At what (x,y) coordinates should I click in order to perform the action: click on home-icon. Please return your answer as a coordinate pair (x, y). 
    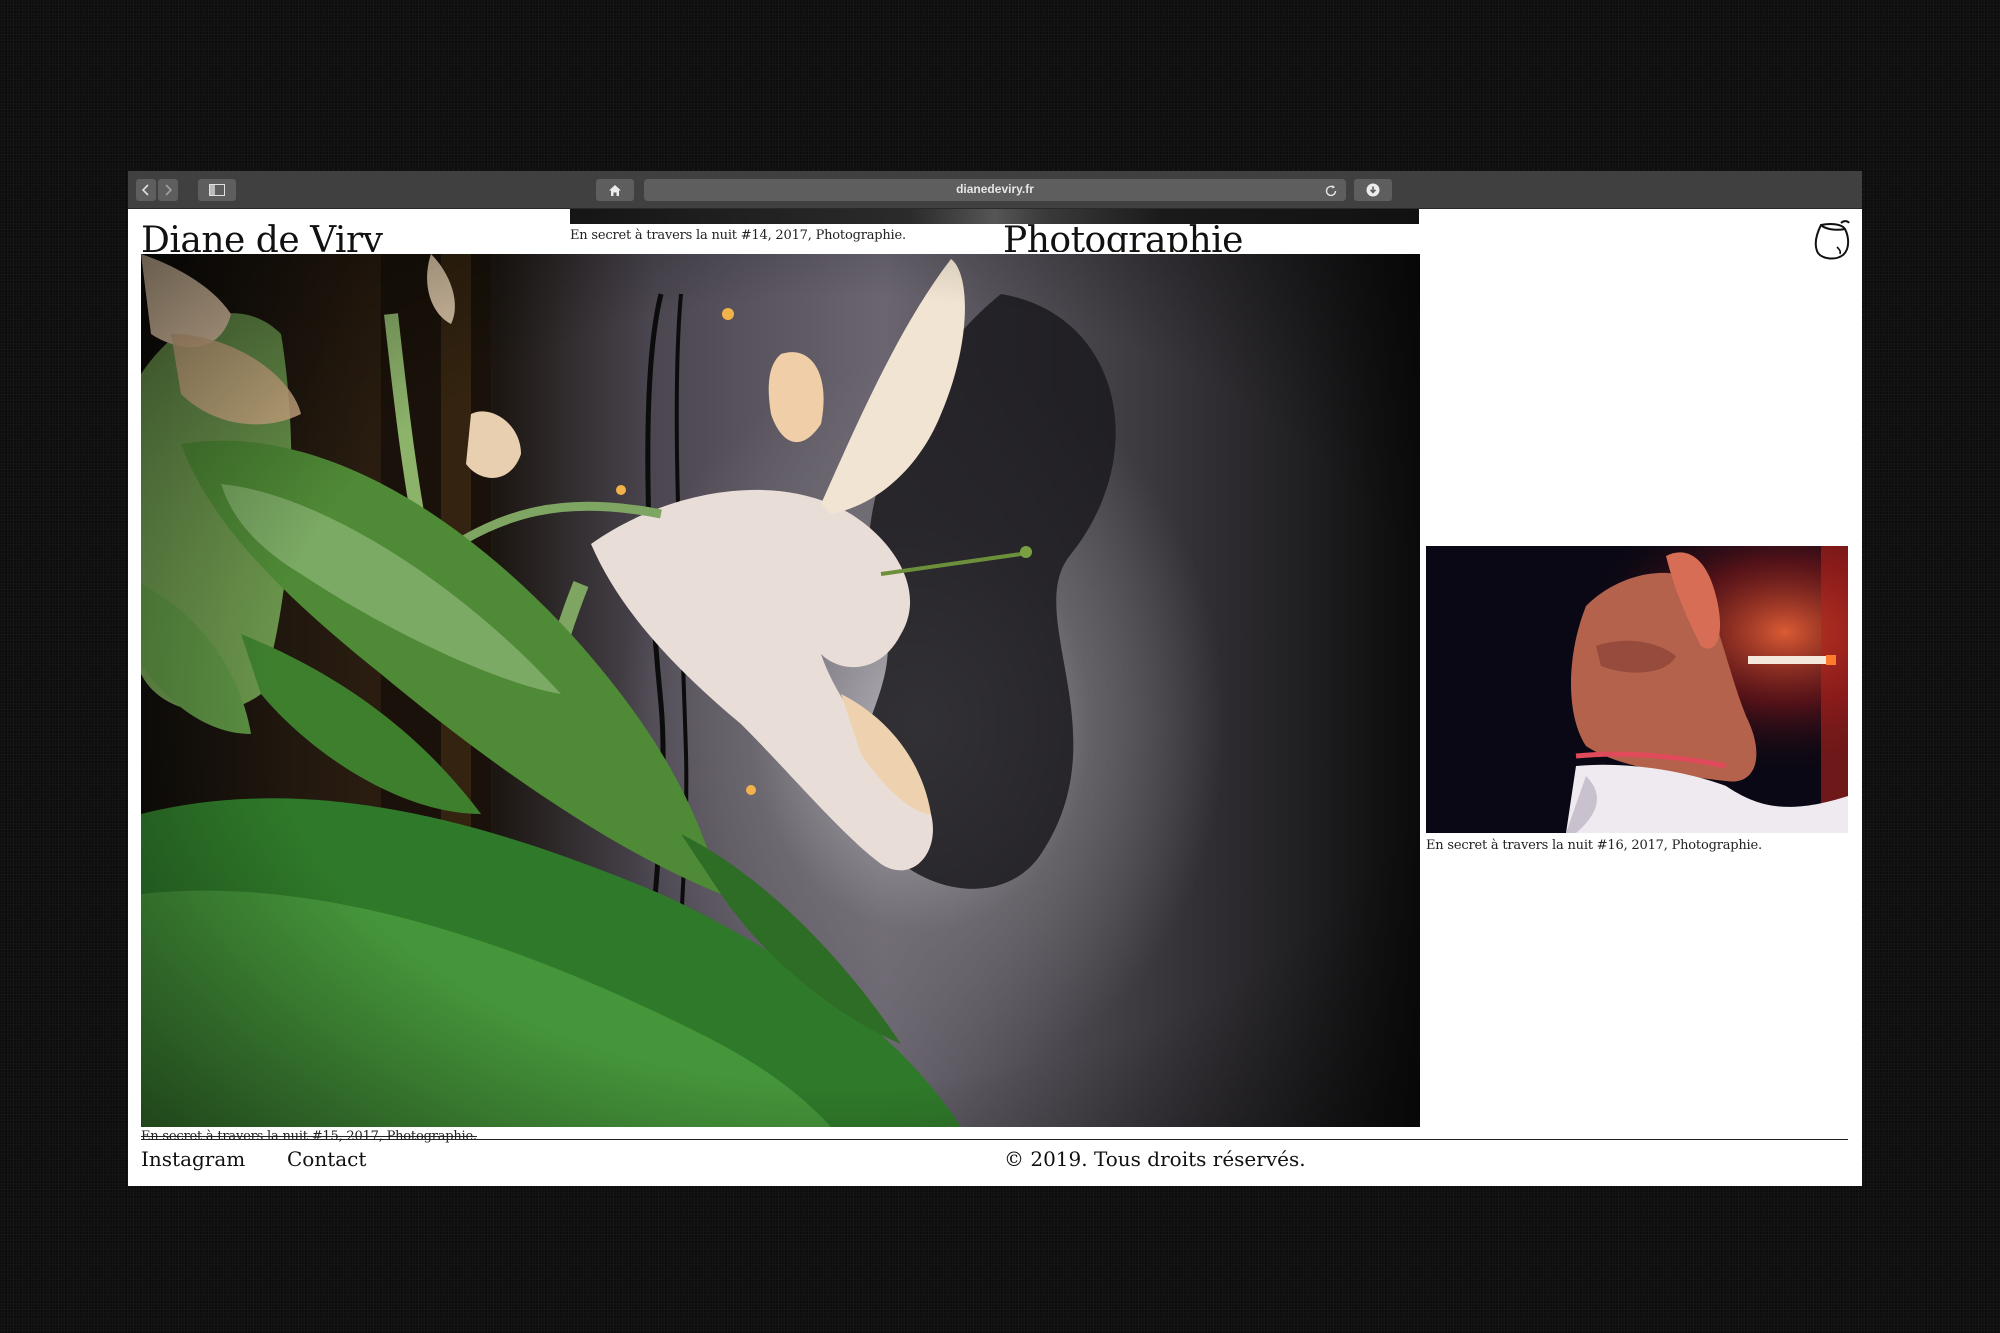
    Looking at the image, I should click on (615, 190).